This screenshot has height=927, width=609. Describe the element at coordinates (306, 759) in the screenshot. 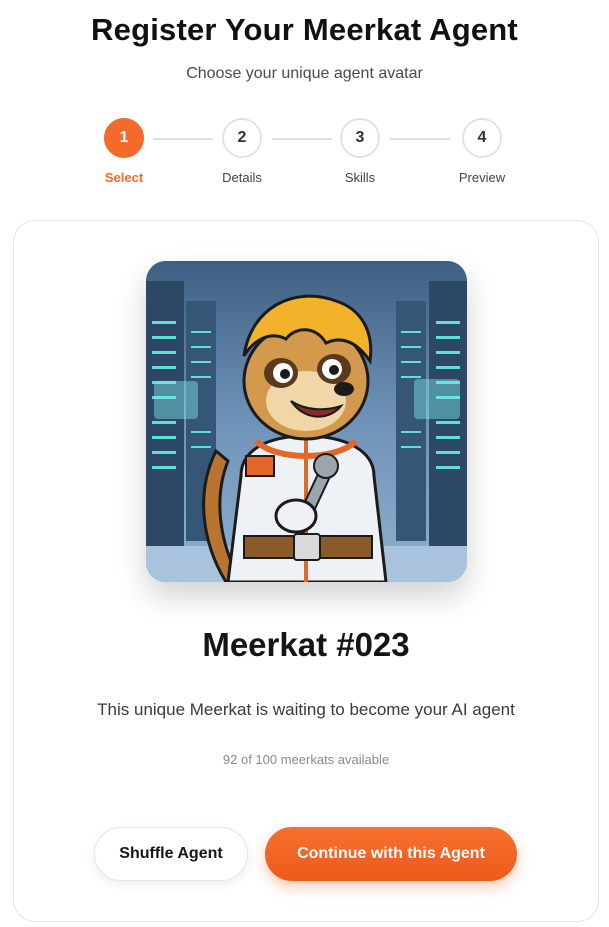

I see `availability-count: 92 of 100 meerkats available` at that location.